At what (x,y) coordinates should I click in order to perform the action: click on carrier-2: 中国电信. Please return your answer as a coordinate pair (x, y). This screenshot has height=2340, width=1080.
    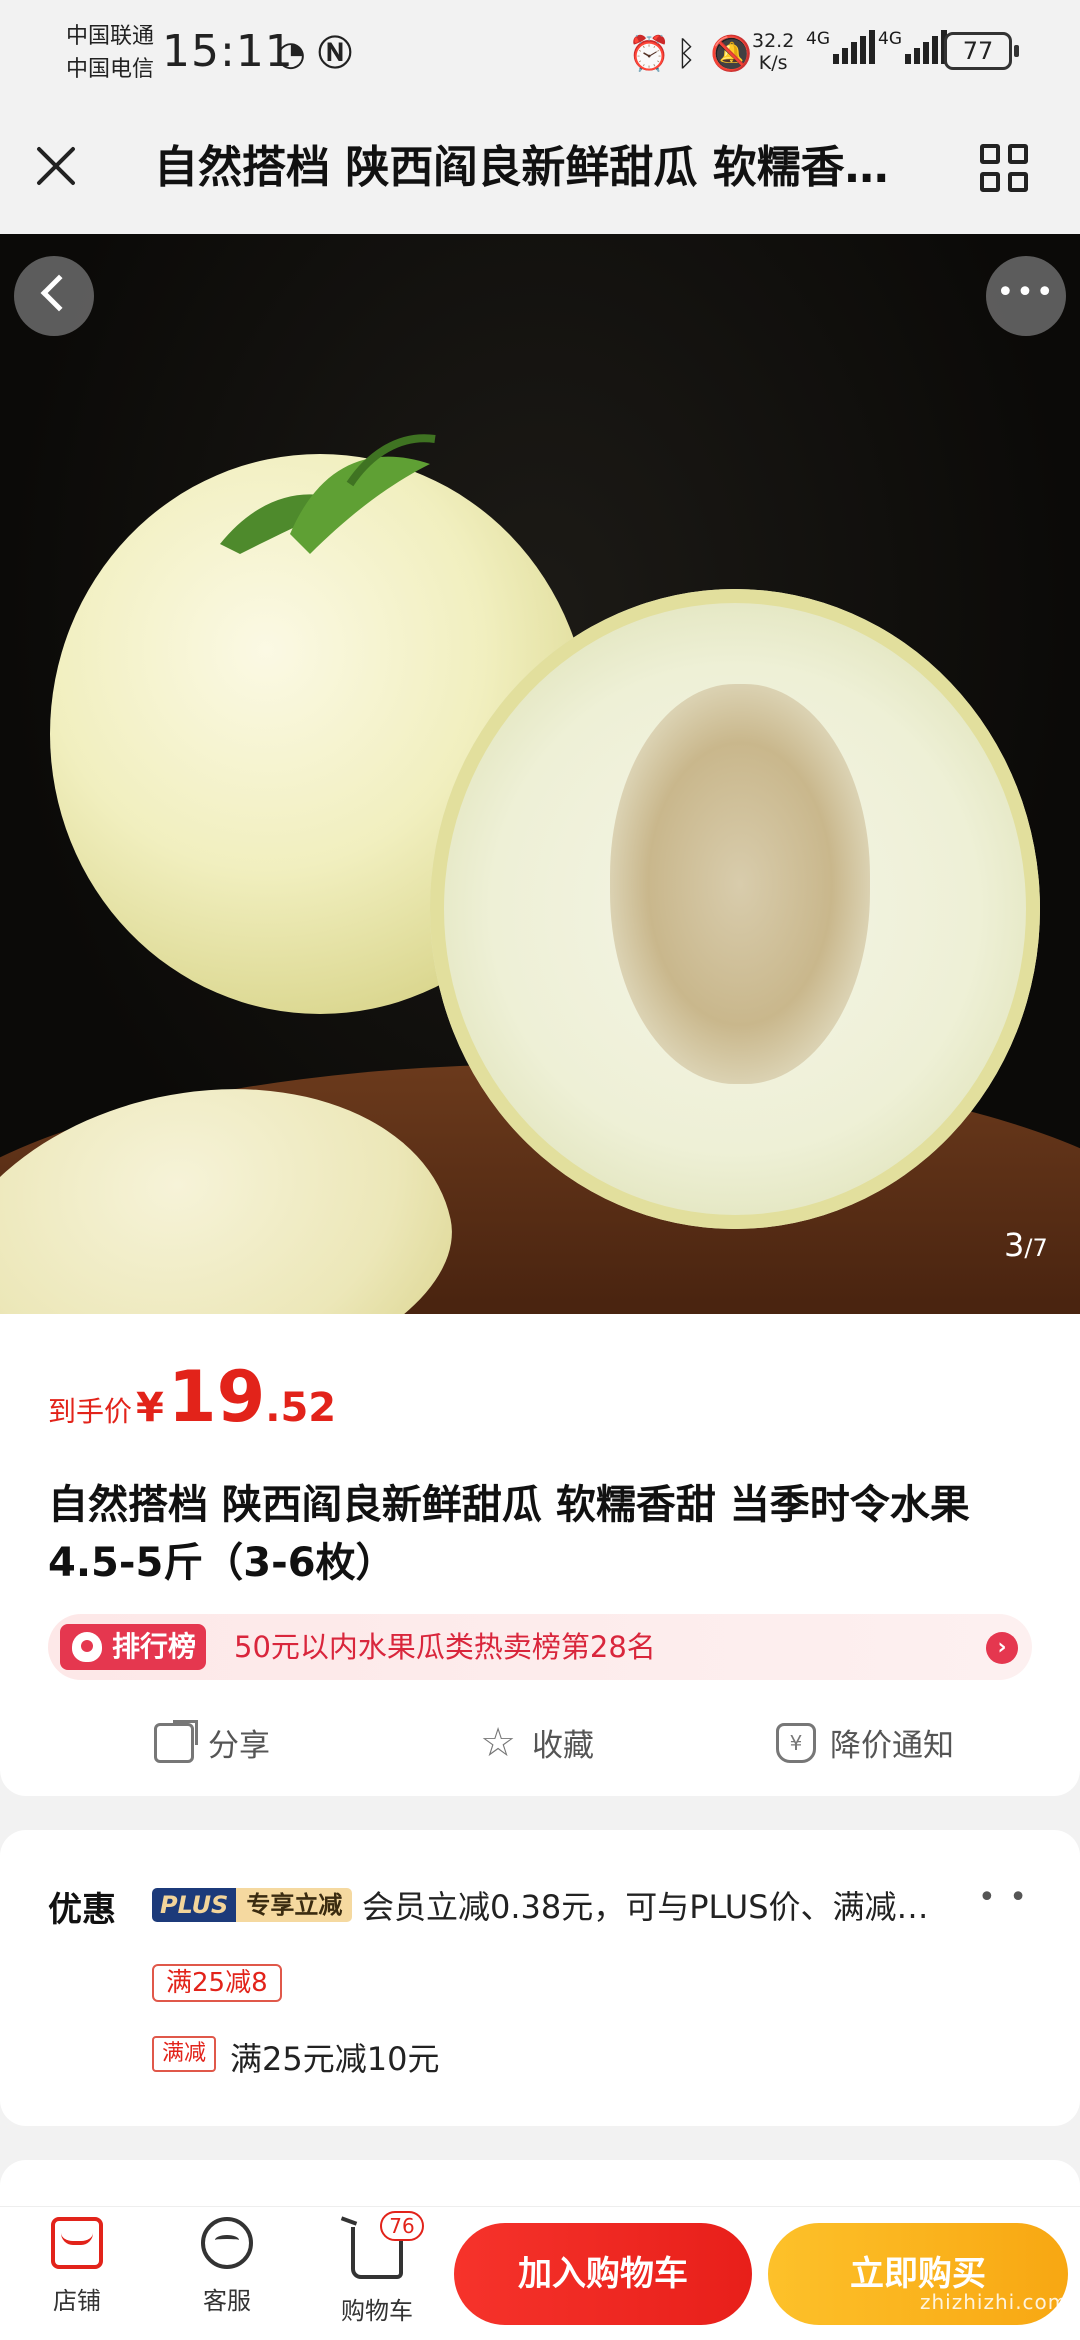
    Looking at the image, I should click on (110, 69).